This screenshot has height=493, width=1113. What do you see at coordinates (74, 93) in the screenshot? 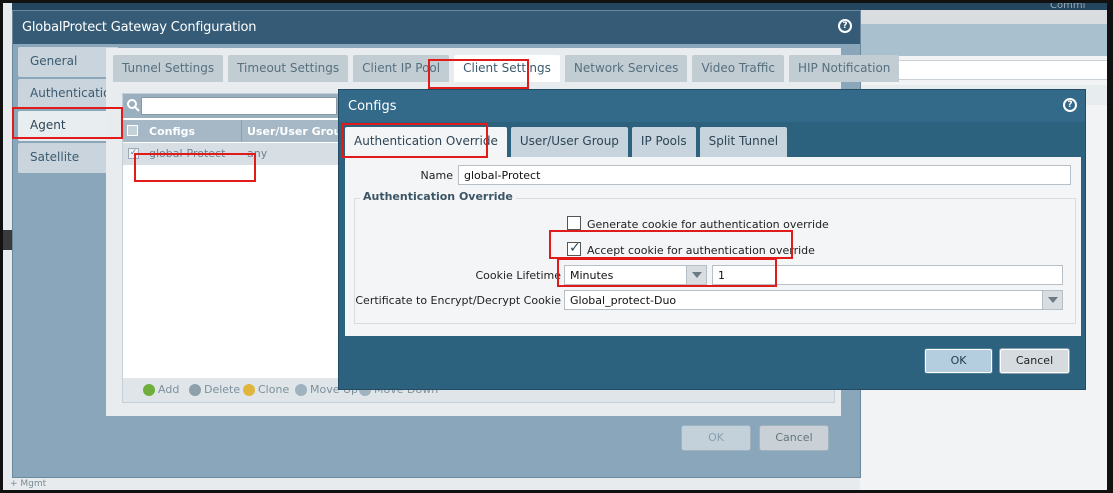
I see `side-nav-label: Authentication` at bounding box center [74, 93].